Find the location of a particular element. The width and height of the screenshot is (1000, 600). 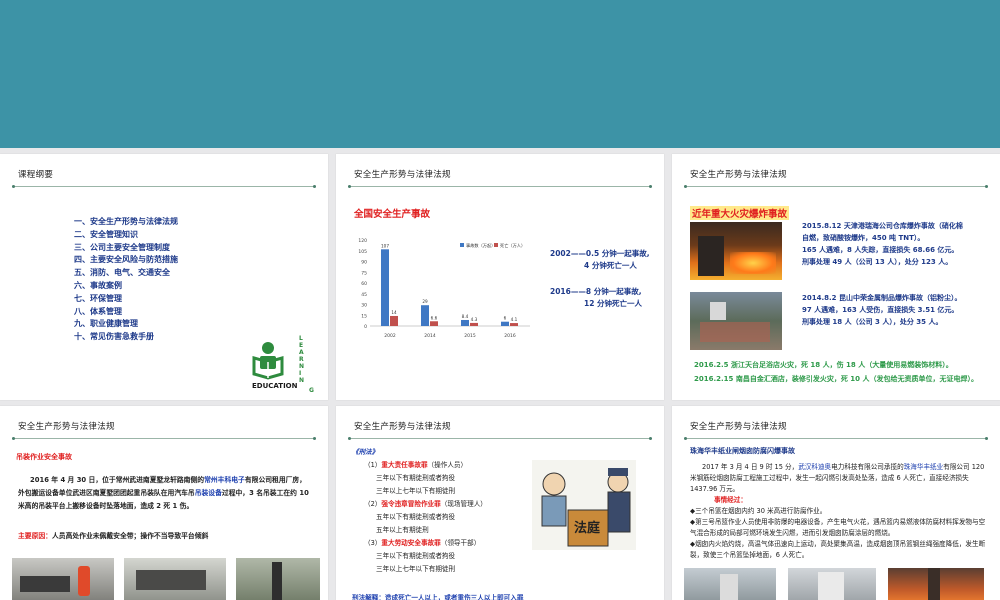

toc-item: 三、公司主要安全管理制度 is located at coordinates (122, 247).